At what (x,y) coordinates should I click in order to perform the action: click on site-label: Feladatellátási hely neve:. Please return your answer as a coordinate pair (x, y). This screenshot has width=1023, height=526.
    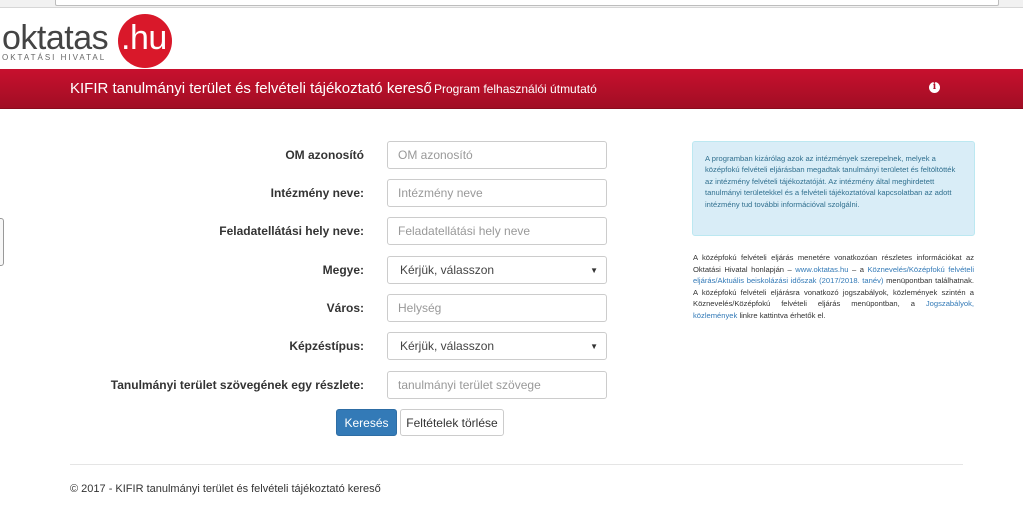
    Looking at the image, I should click on (291, 231).